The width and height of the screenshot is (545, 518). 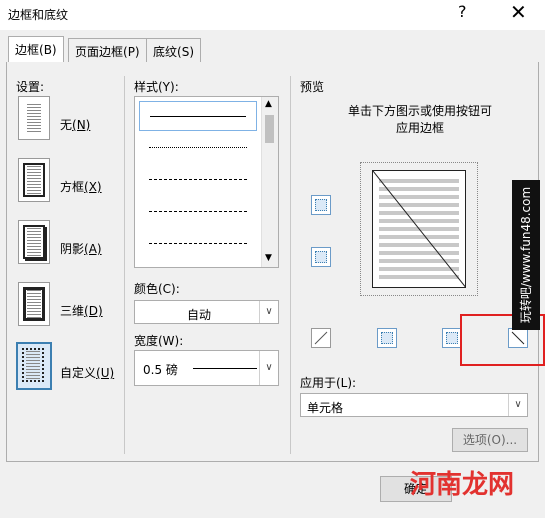 I want to click on tab-shading: 底纹(S), so click(x=173, y=50).